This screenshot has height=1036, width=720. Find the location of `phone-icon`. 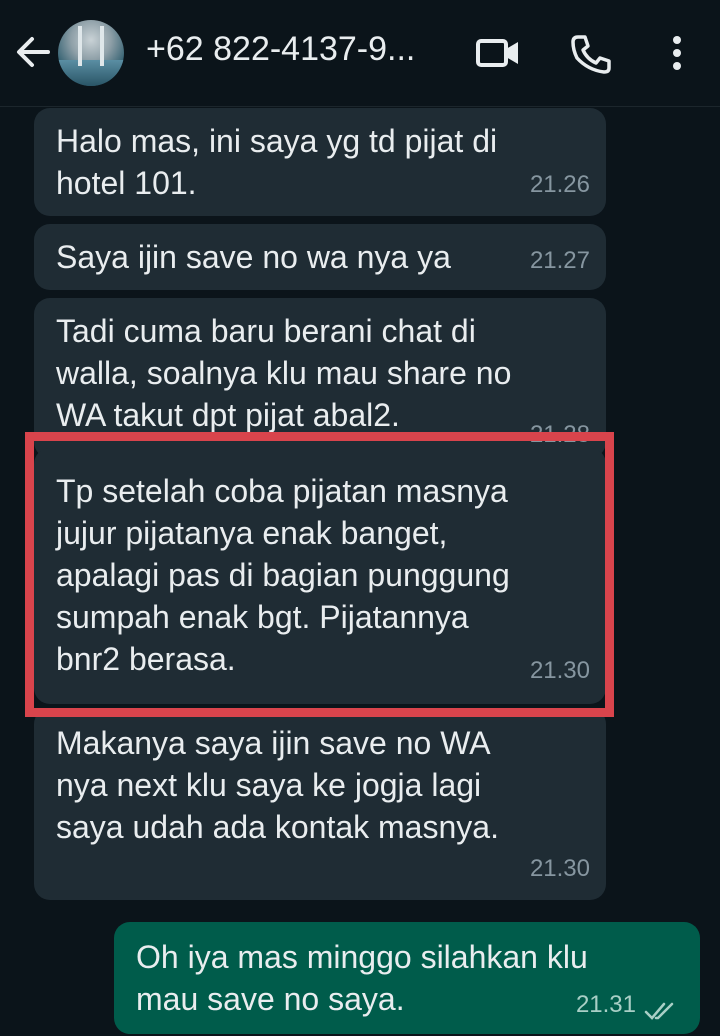

phone-icon is located at coordinates (591, 54).